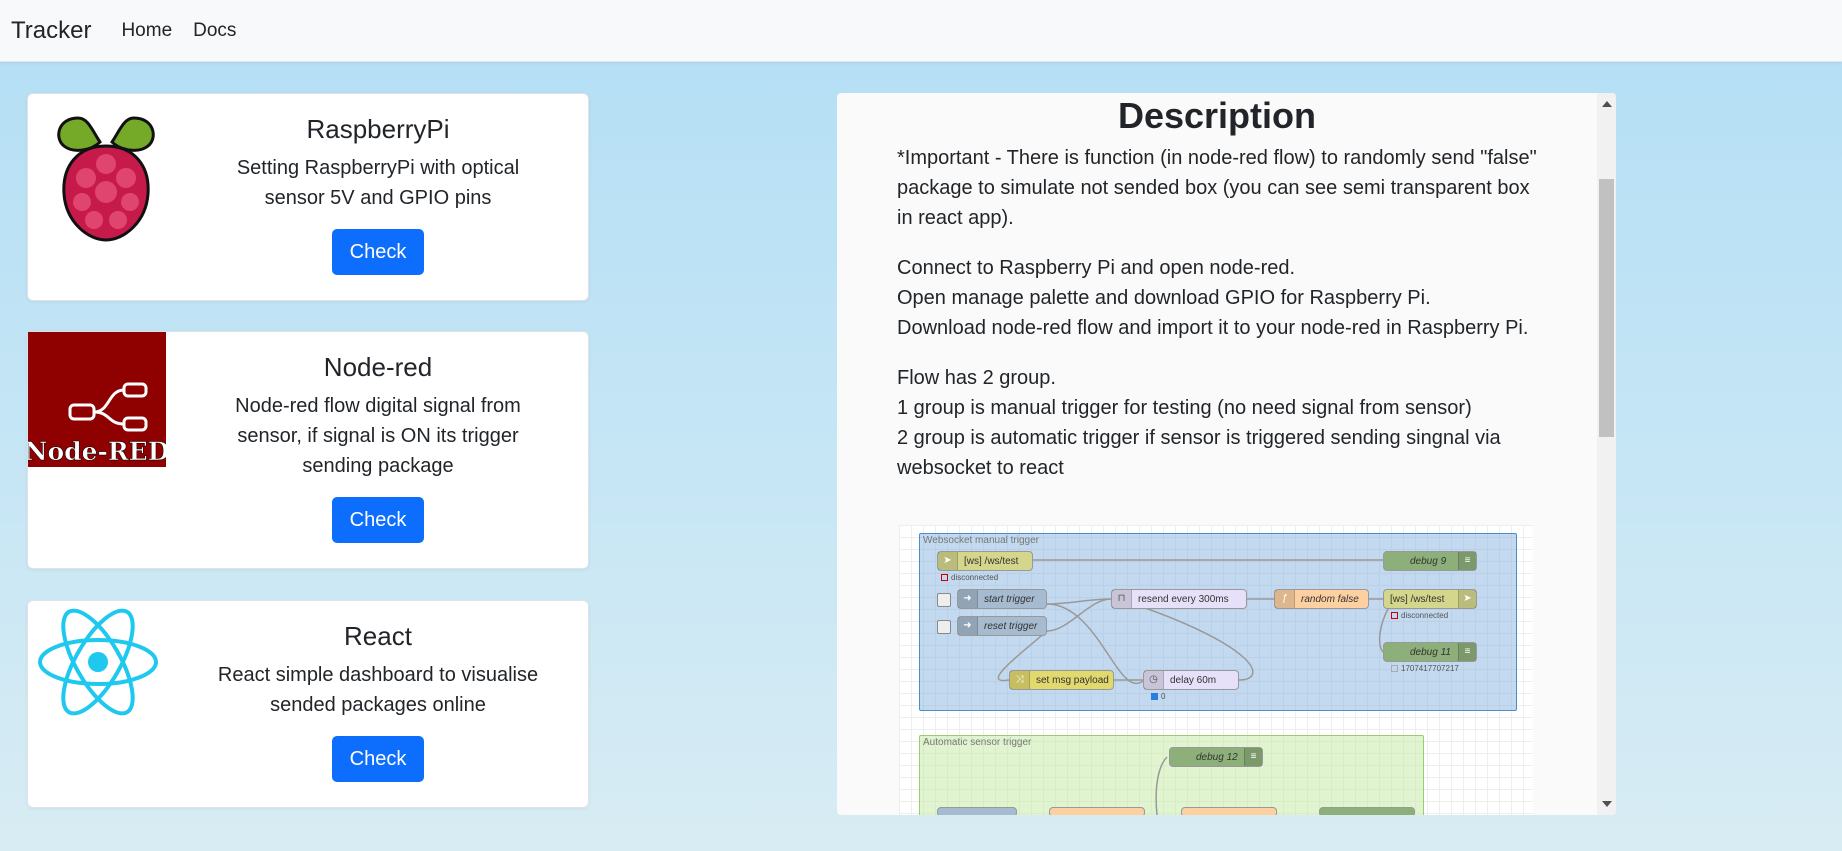 The width and height of the screenshot is (1842, 851). Describe the element at coordinates (1183, 599) in the screenshot. I see `flow-node-label: resend every 300ms` at that location.